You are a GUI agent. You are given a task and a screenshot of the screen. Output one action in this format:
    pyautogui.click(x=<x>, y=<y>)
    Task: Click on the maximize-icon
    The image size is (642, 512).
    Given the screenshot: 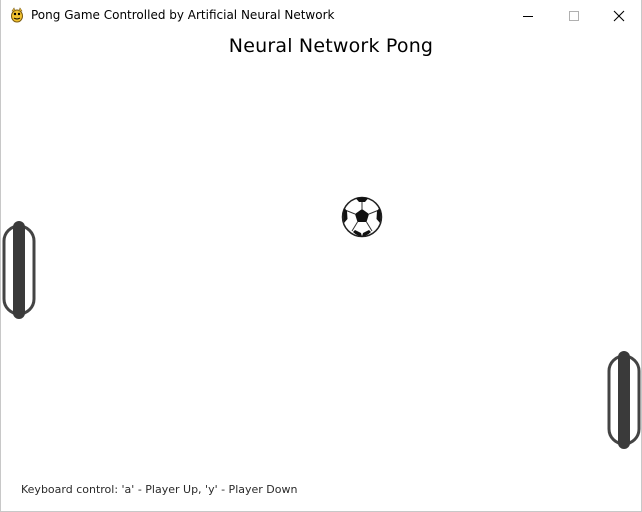 What is the action you would take?
    pyautogui.click(x=574, y=15)
    